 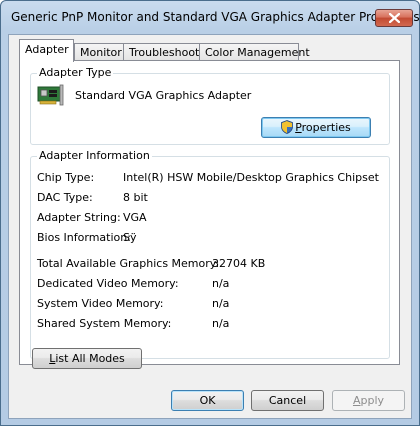 I want to click on tab-adapter: Adapter, so click(x=46, y=50).